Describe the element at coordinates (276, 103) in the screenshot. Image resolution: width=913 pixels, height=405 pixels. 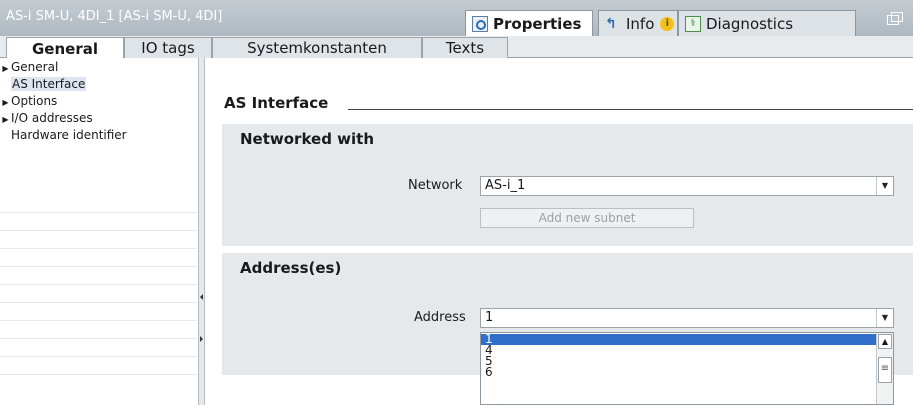
I see `section-title: AS Interface` at that location.